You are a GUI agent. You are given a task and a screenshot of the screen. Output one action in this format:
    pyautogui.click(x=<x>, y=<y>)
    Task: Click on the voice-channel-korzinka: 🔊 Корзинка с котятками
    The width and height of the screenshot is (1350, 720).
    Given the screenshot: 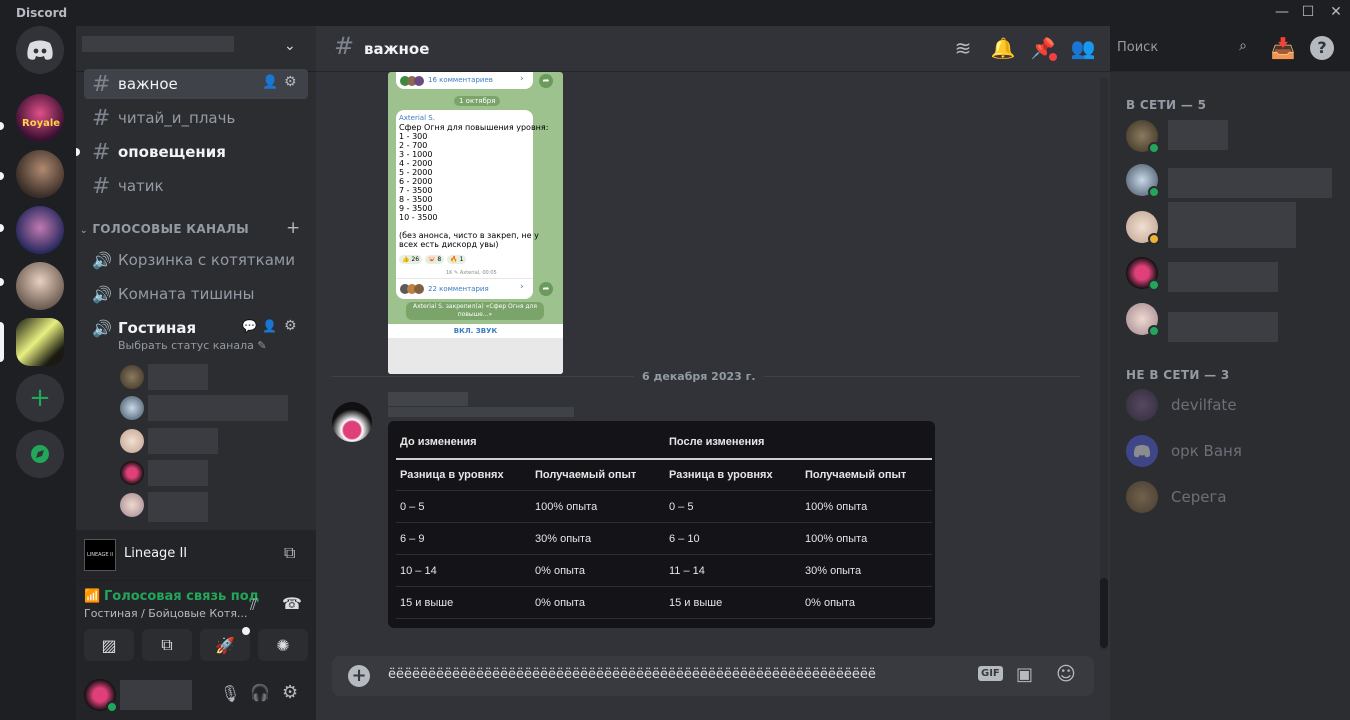 What is the action you would take?
    pyautogui.click(x=196, y=260)
    